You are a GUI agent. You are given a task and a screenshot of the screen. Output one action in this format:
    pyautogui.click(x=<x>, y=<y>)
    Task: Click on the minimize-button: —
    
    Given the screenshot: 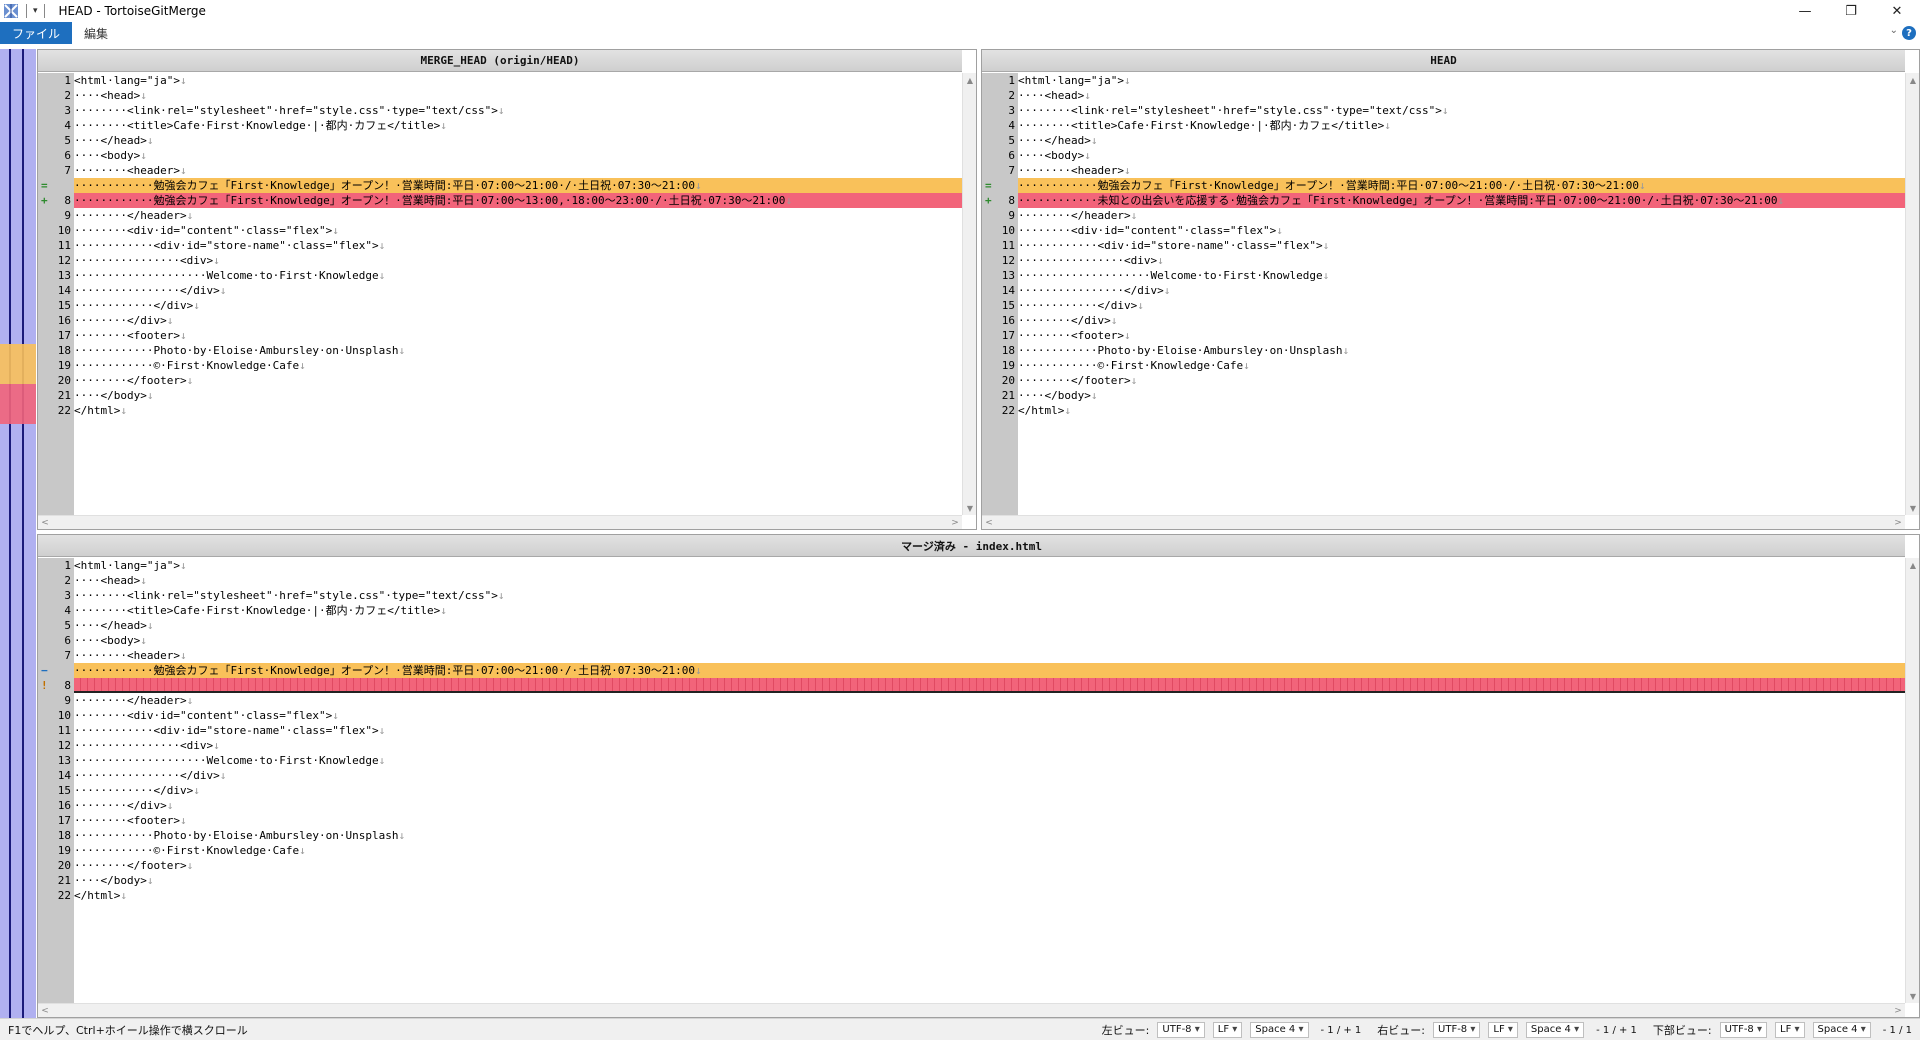 What is the action you would take?
    pyautogui.click(x=1805, y=11)
    